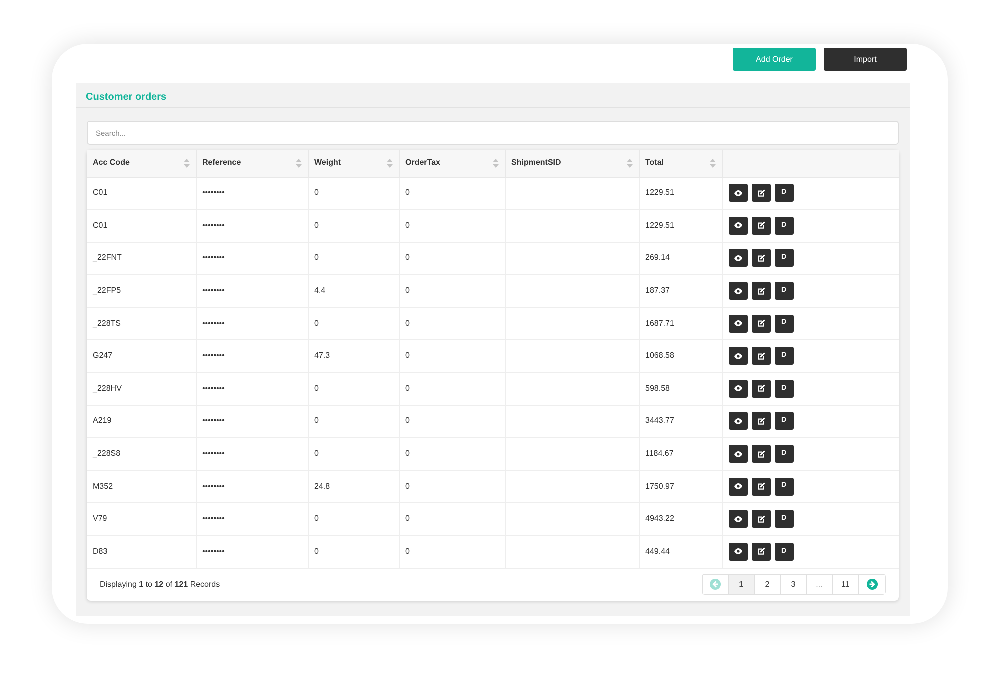  What do you see at coordinates (100, 519) in the screenshot?
I see `acc-code-text: V79` at bounding box center [100, 519].